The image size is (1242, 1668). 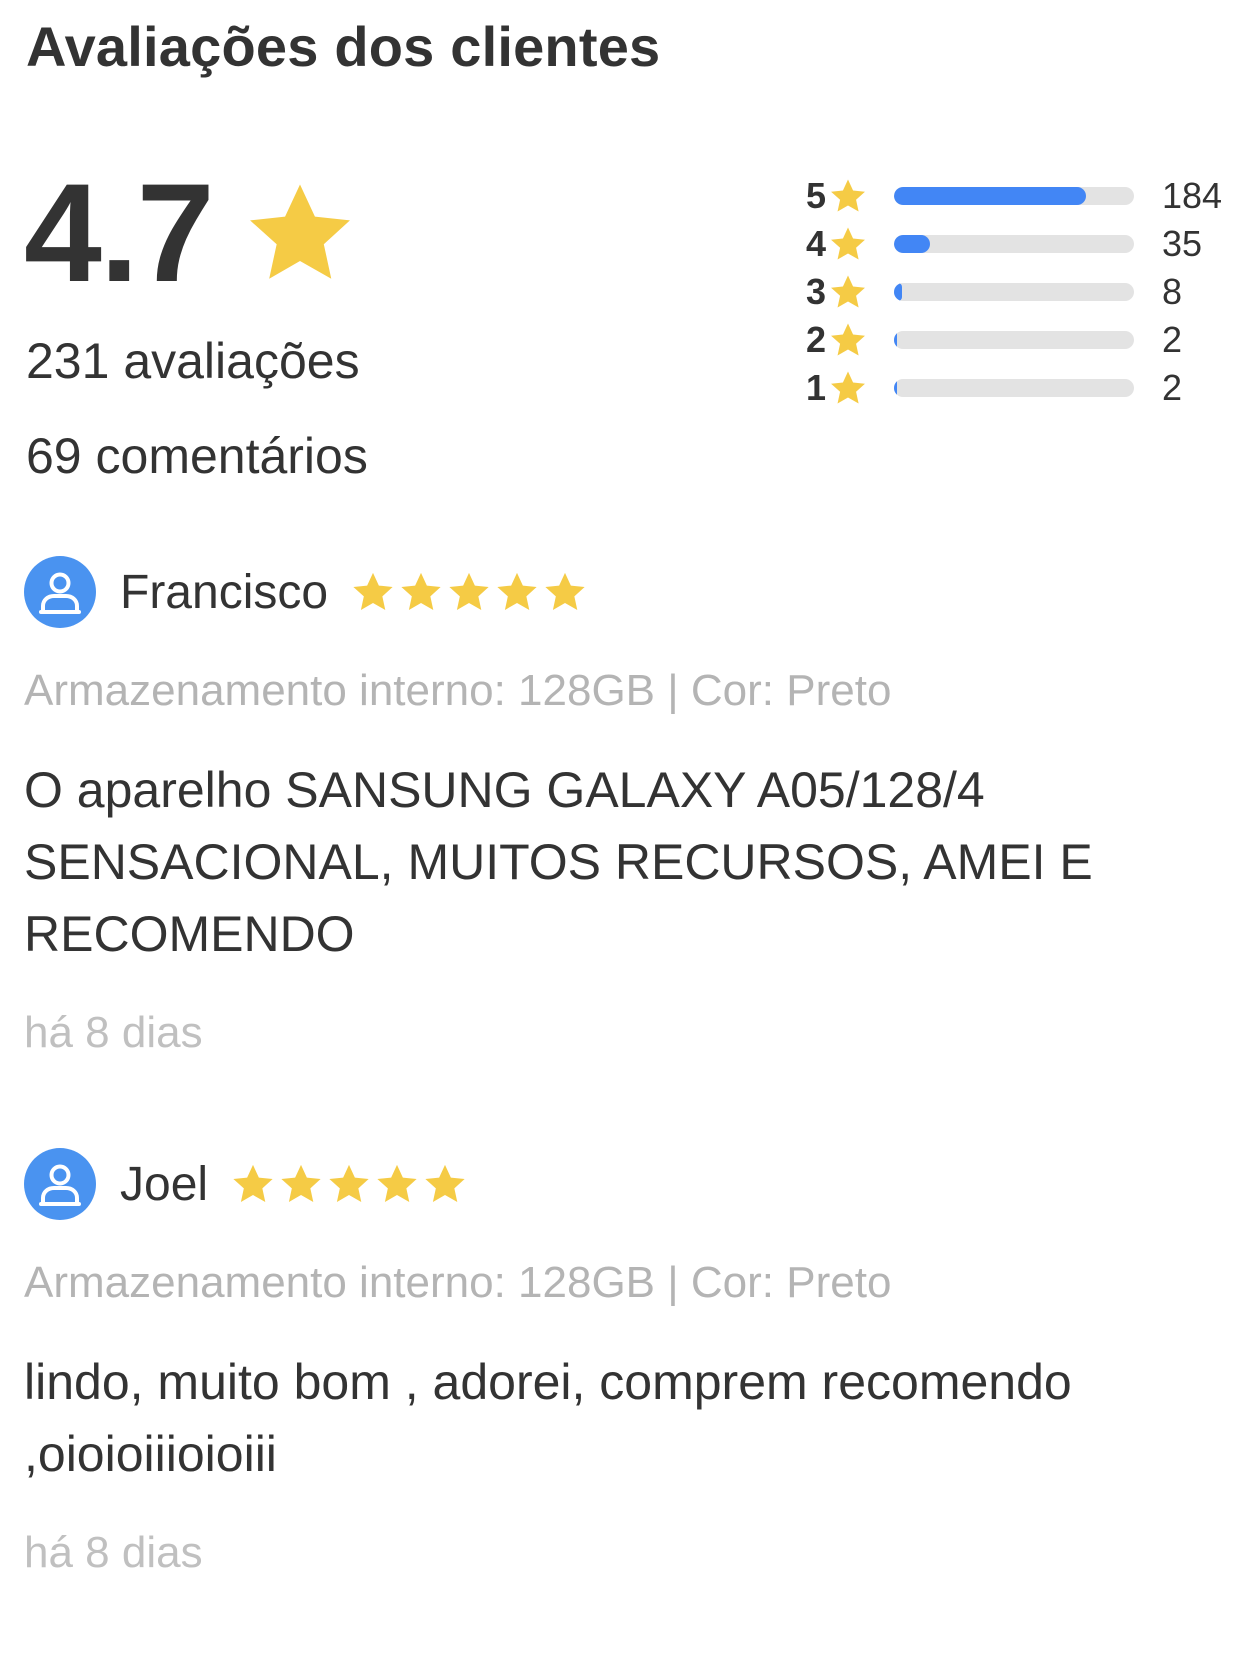 What do you see at coordinates (816, 291) in the screenshot?
I see `distribution-level: 3` at bounding box center [816, 291].